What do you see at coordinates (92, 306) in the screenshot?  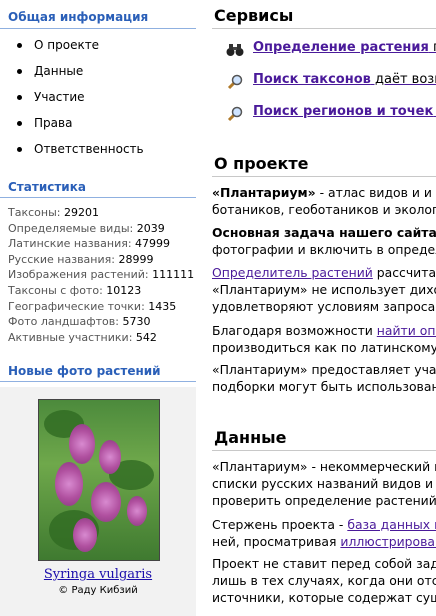 I see `stat-row: Географические точки: 1435` at bounding box center [92, 306].